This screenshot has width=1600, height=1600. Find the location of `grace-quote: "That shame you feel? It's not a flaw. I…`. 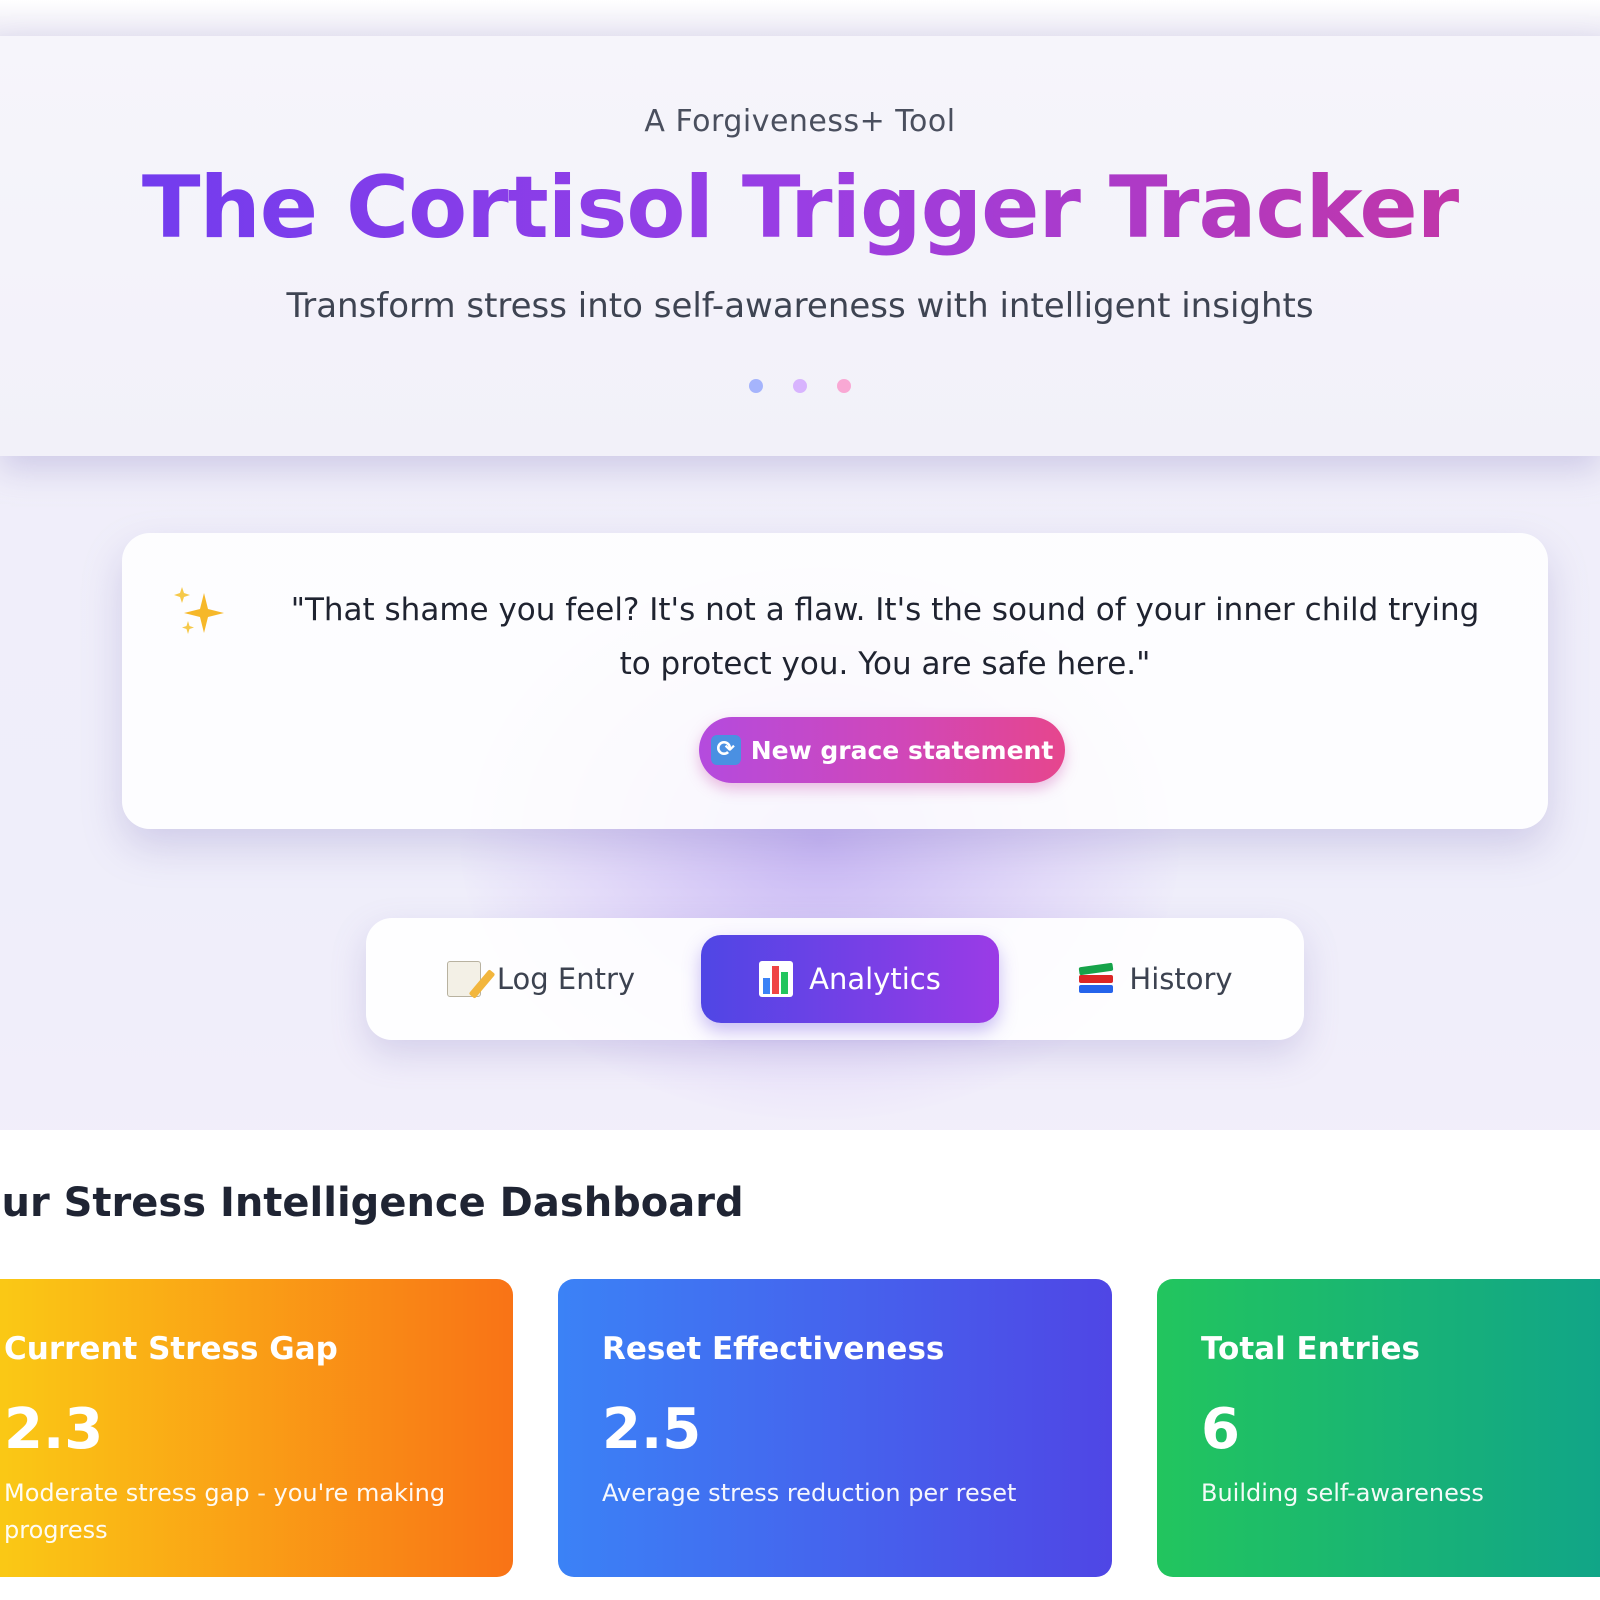

grace-quote: "That shame you feel? It's not a flaw. I… is located at coordinates (885, 637).